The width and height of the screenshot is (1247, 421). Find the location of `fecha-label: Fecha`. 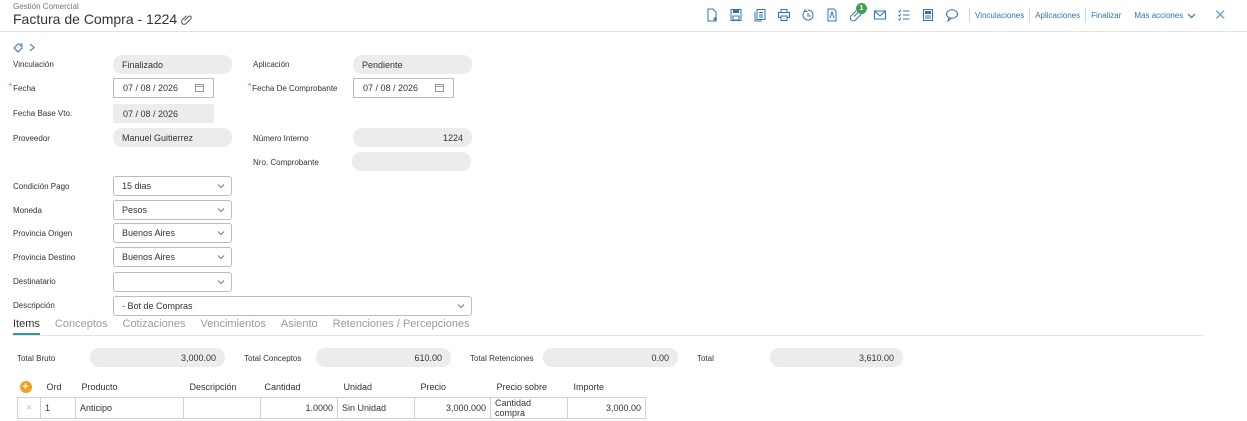

fecha-label: Fecha is located at coordinates (24, 88).